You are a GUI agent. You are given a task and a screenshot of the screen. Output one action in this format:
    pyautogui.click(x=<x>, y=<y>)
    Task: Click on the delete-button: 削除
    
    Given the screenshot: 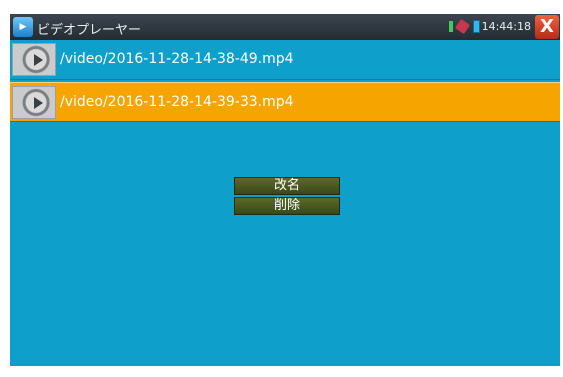 What is the action you would take?
    pyautogui.click(x=287, y=206)
    